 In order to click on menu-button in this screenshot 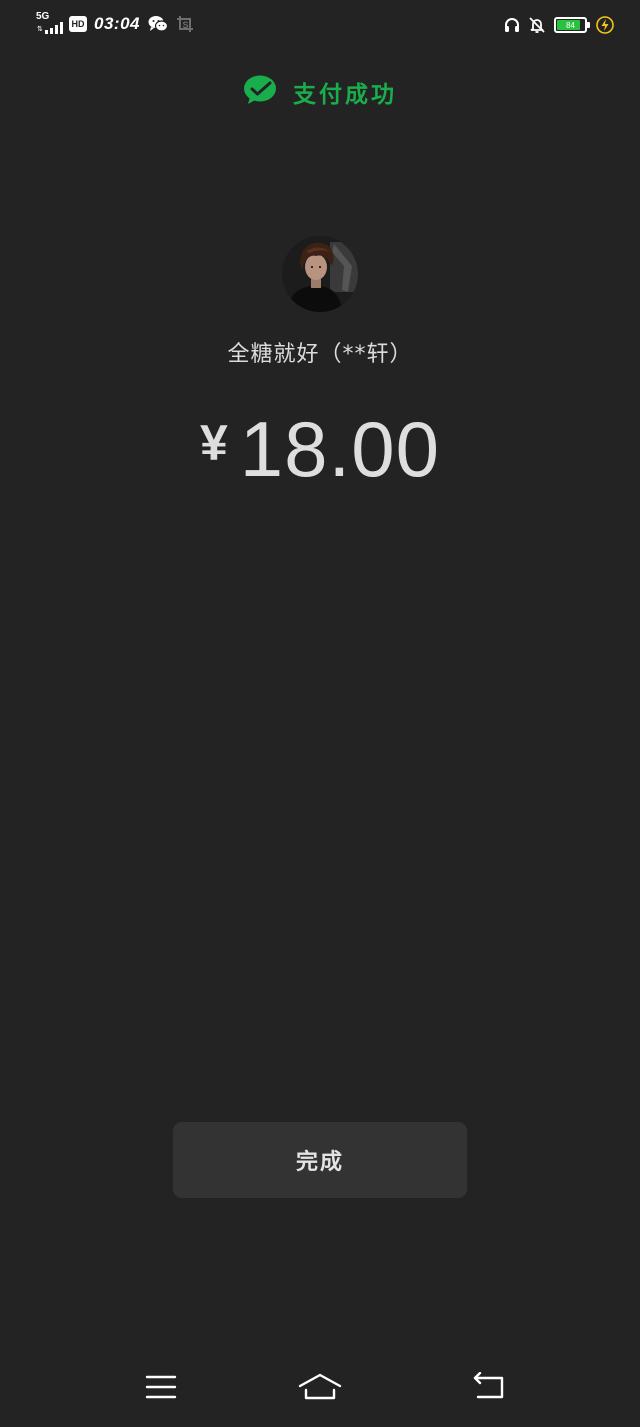, I will do `click(161, 1389)`.